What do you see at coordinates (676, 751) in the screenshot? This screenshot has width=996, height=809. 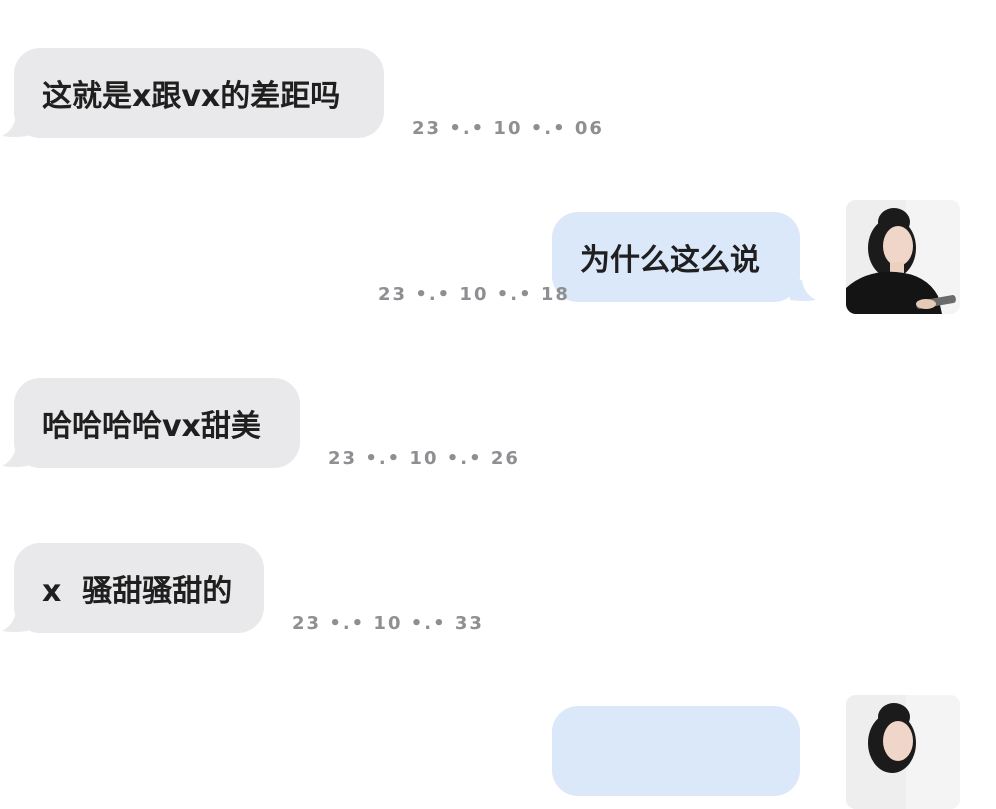 I see `message-bubble-outgoing` at bounding box center [676, 751].